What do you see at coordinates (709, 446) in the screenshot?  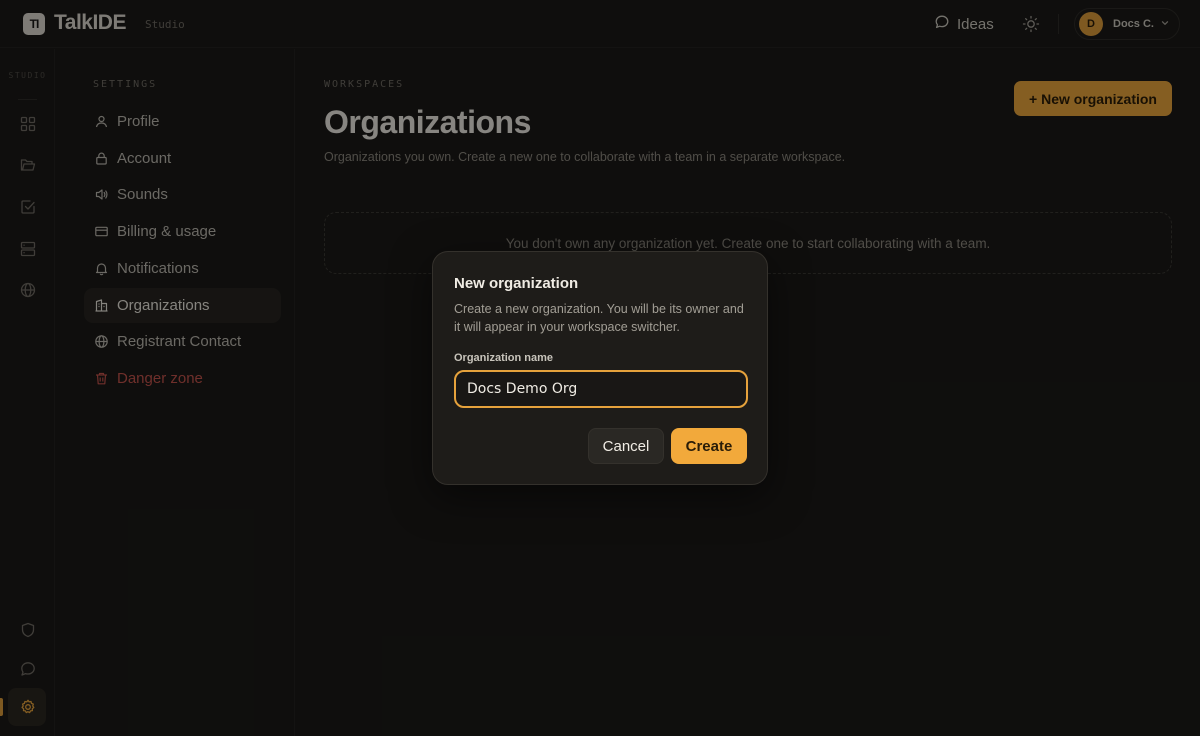 I see `create-button: Create` at bounding box center [709, 446].